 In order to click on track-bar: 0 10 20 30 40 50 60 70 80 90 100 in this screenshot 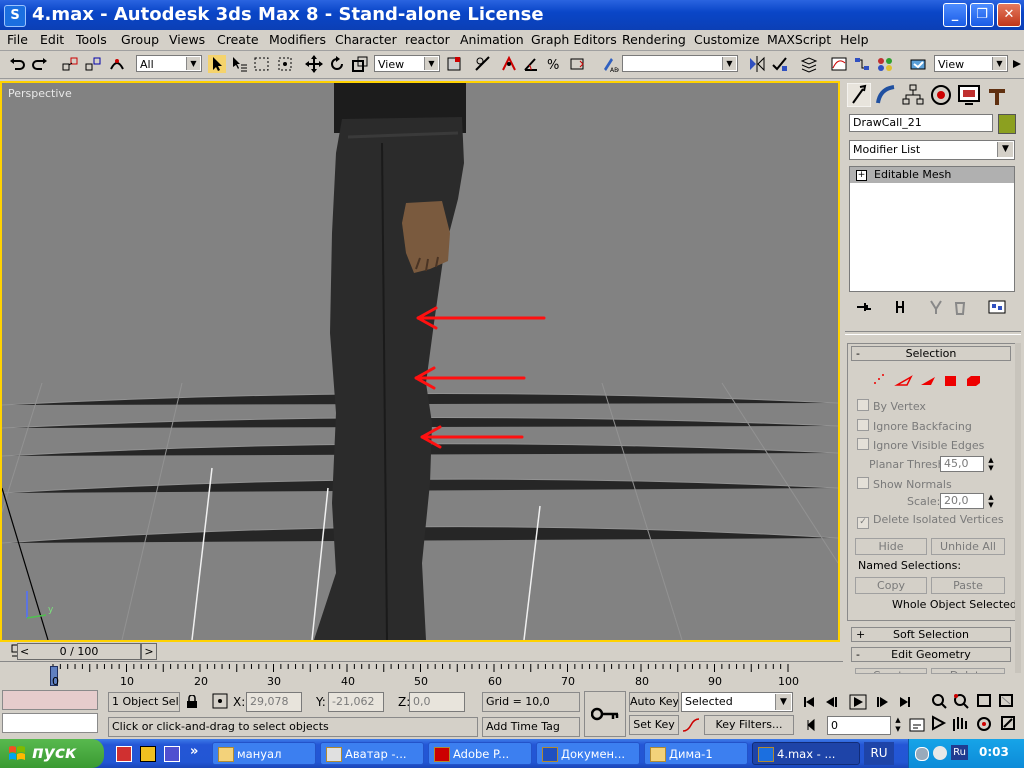, I will do `click(421, 674)`.